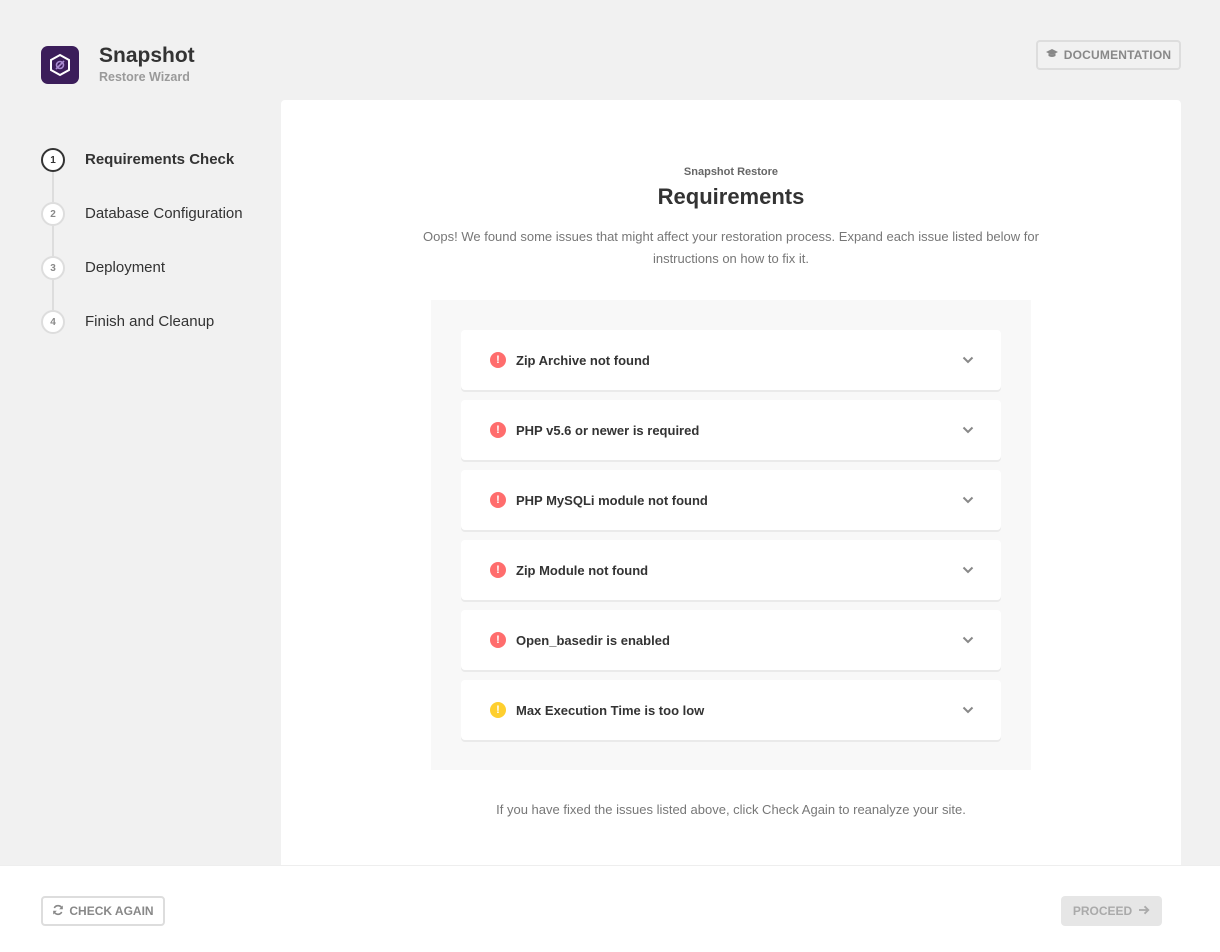  Describe the element at coordinates (125, 267) in the screenshot. I see `step-label: Deployment` at that location.